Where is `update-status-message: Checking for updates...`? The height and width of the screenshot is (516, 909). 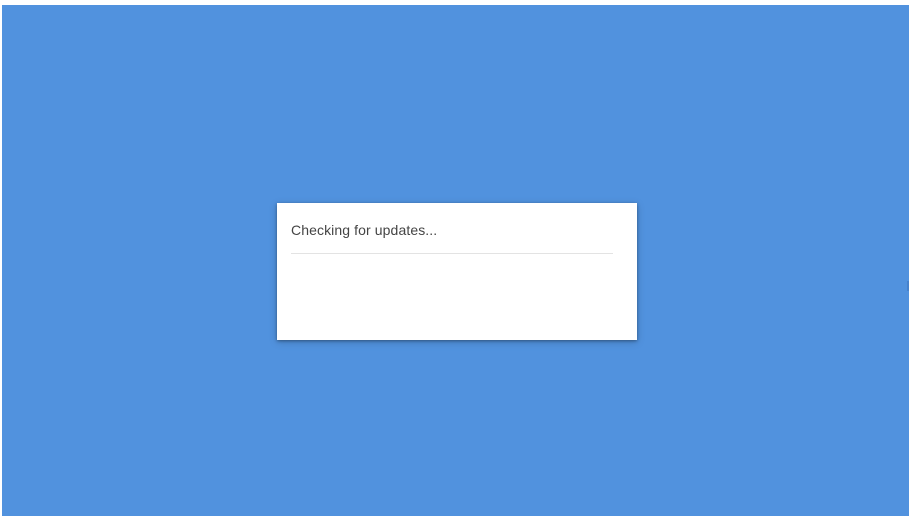
update-status-message: Checking for updates... is located at coordinates (364, 230).